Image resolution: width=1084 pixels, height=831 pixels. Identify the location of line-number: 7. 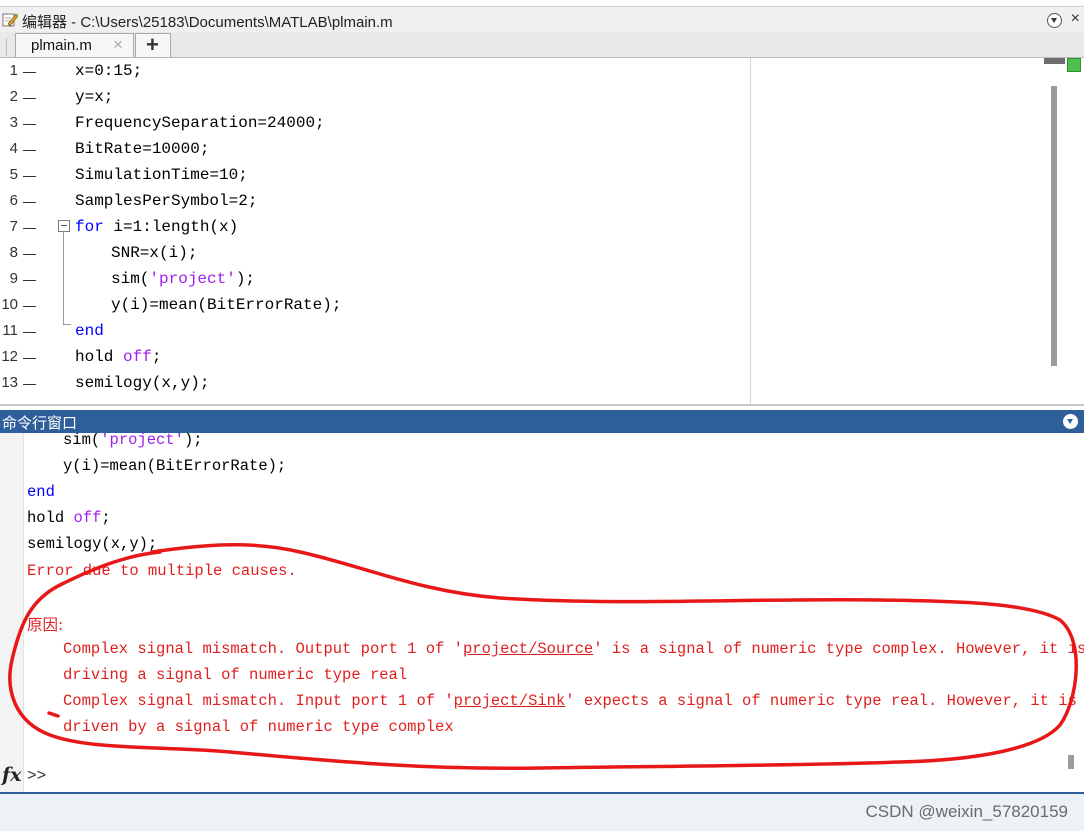
(13, 226).